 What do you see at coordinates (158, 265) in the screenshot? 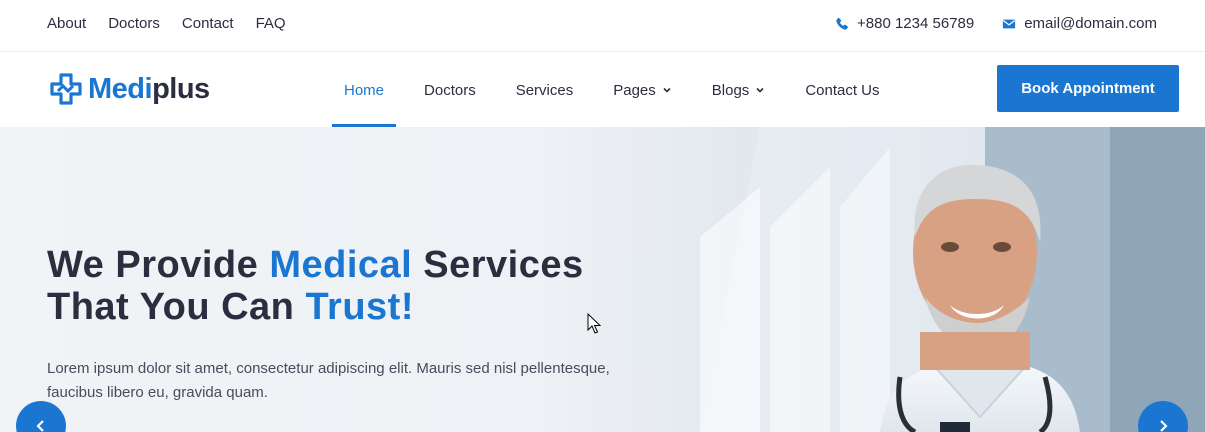
I see `hero-title-part: We Provide` at bounding box center [158, 265].